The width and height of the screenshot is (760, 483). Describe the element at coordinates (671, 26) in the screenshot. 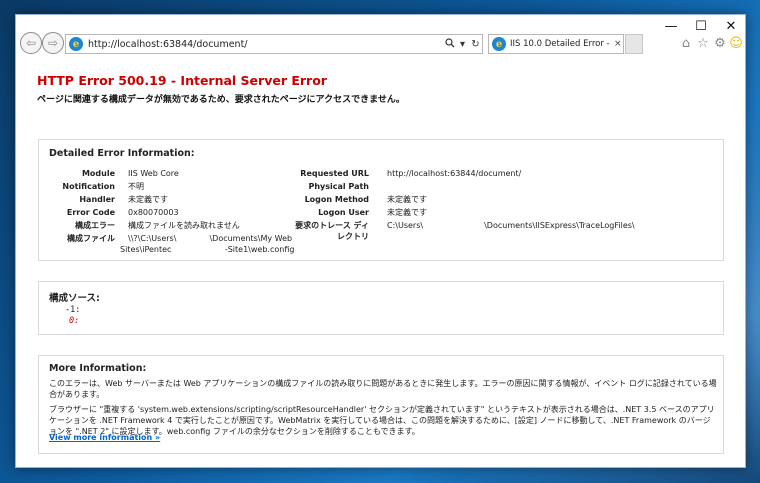

I see `minimize-button: —` at that location.